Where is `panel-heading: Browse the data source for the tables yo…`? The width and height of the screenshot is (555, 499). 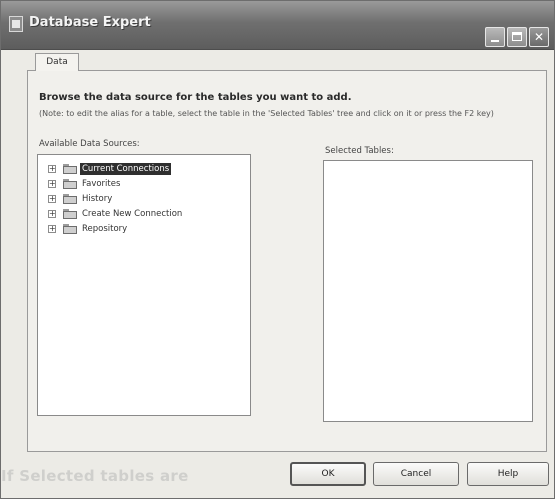
panel-heading: Browse the data source for the tables yo… is located at coordinates (195, 97).